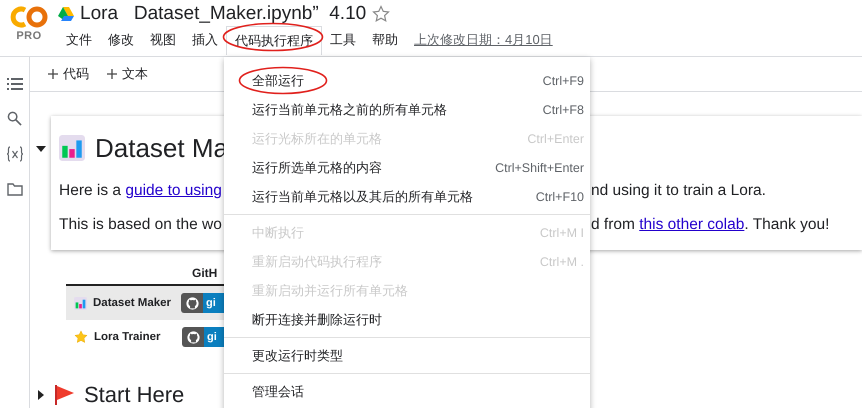  Describe the element at coordinates (691, 224) in the screenshot. I see `link: this other colab` at that location.